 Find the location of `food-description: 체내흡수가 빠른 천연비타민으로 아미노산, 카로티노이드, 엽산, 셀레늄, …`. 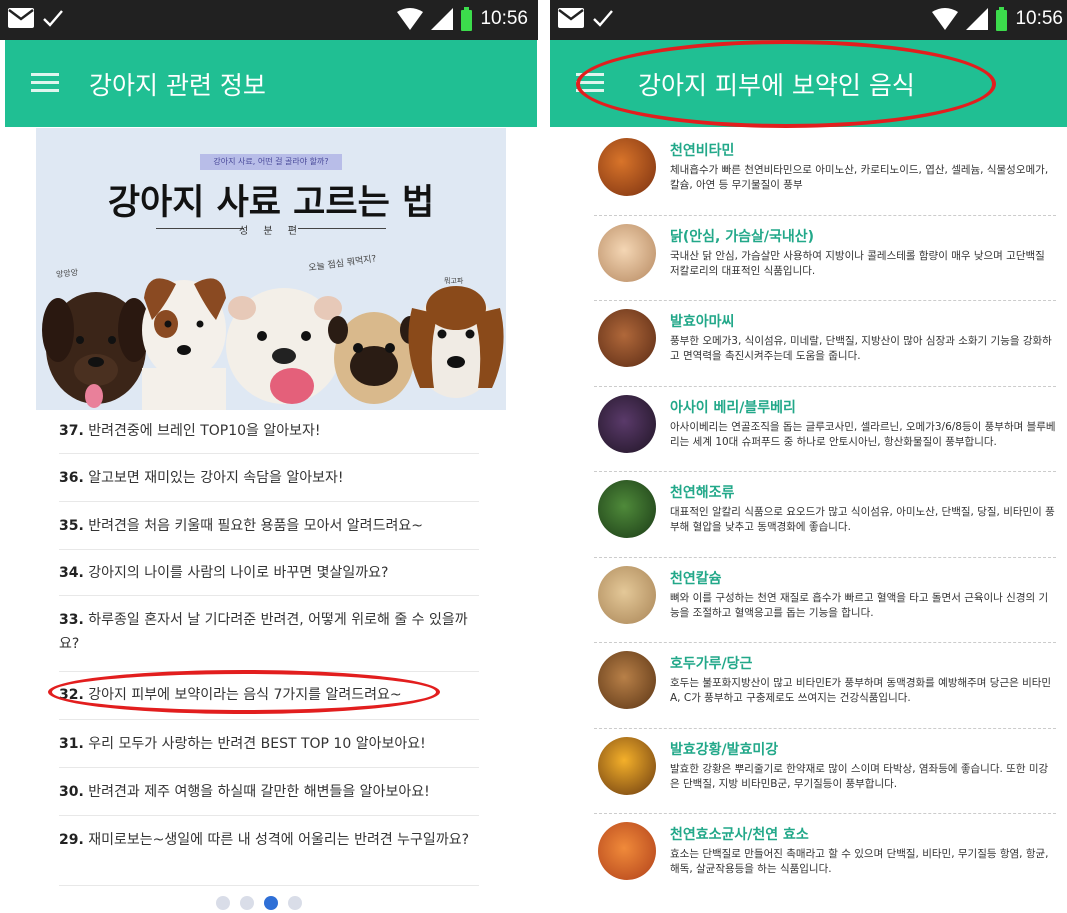

food-description: 체내흡수가 빠른 천연비타민으로 아미노산, 카로티노이드, 엽산, 셀레늄, … is located at coordinates (859, 177).